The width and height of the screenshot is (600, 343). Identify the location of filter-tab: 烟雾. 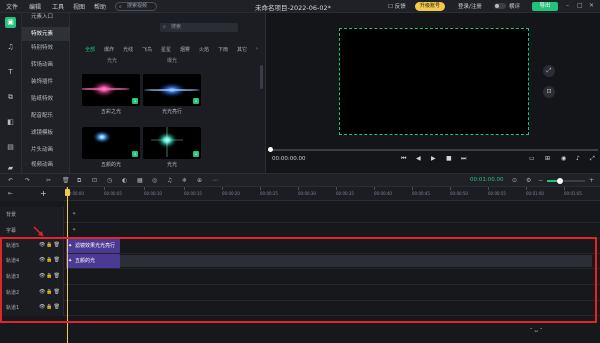
(185, 49).